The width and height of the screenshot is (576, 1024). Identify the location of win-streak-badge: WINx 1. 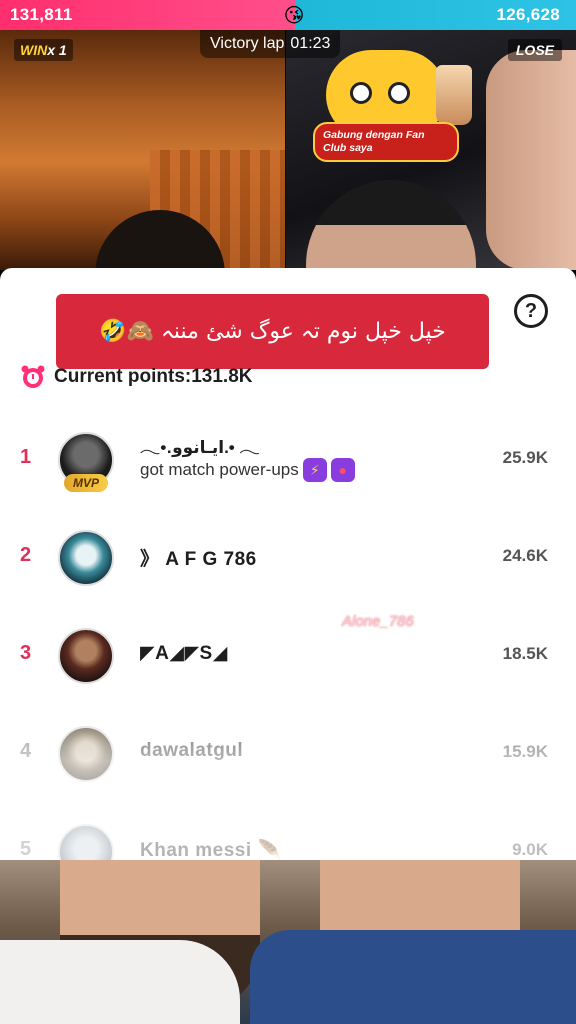
(43, 50).